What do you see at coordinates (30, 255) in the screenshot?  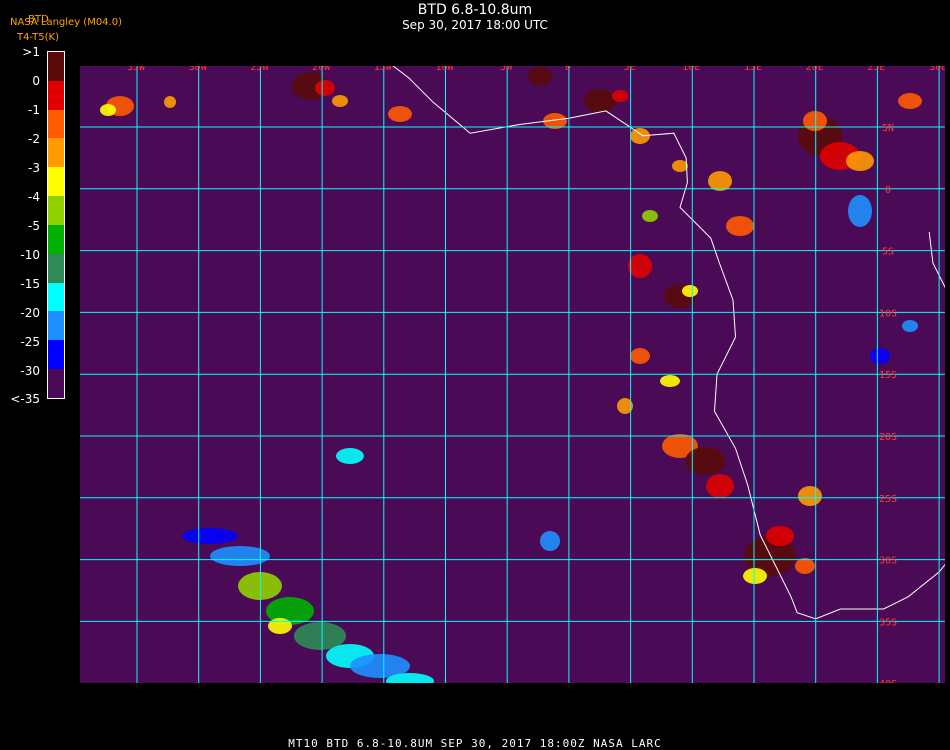 I see `legend-tick-label: -10` at bounding box center [30, 255].